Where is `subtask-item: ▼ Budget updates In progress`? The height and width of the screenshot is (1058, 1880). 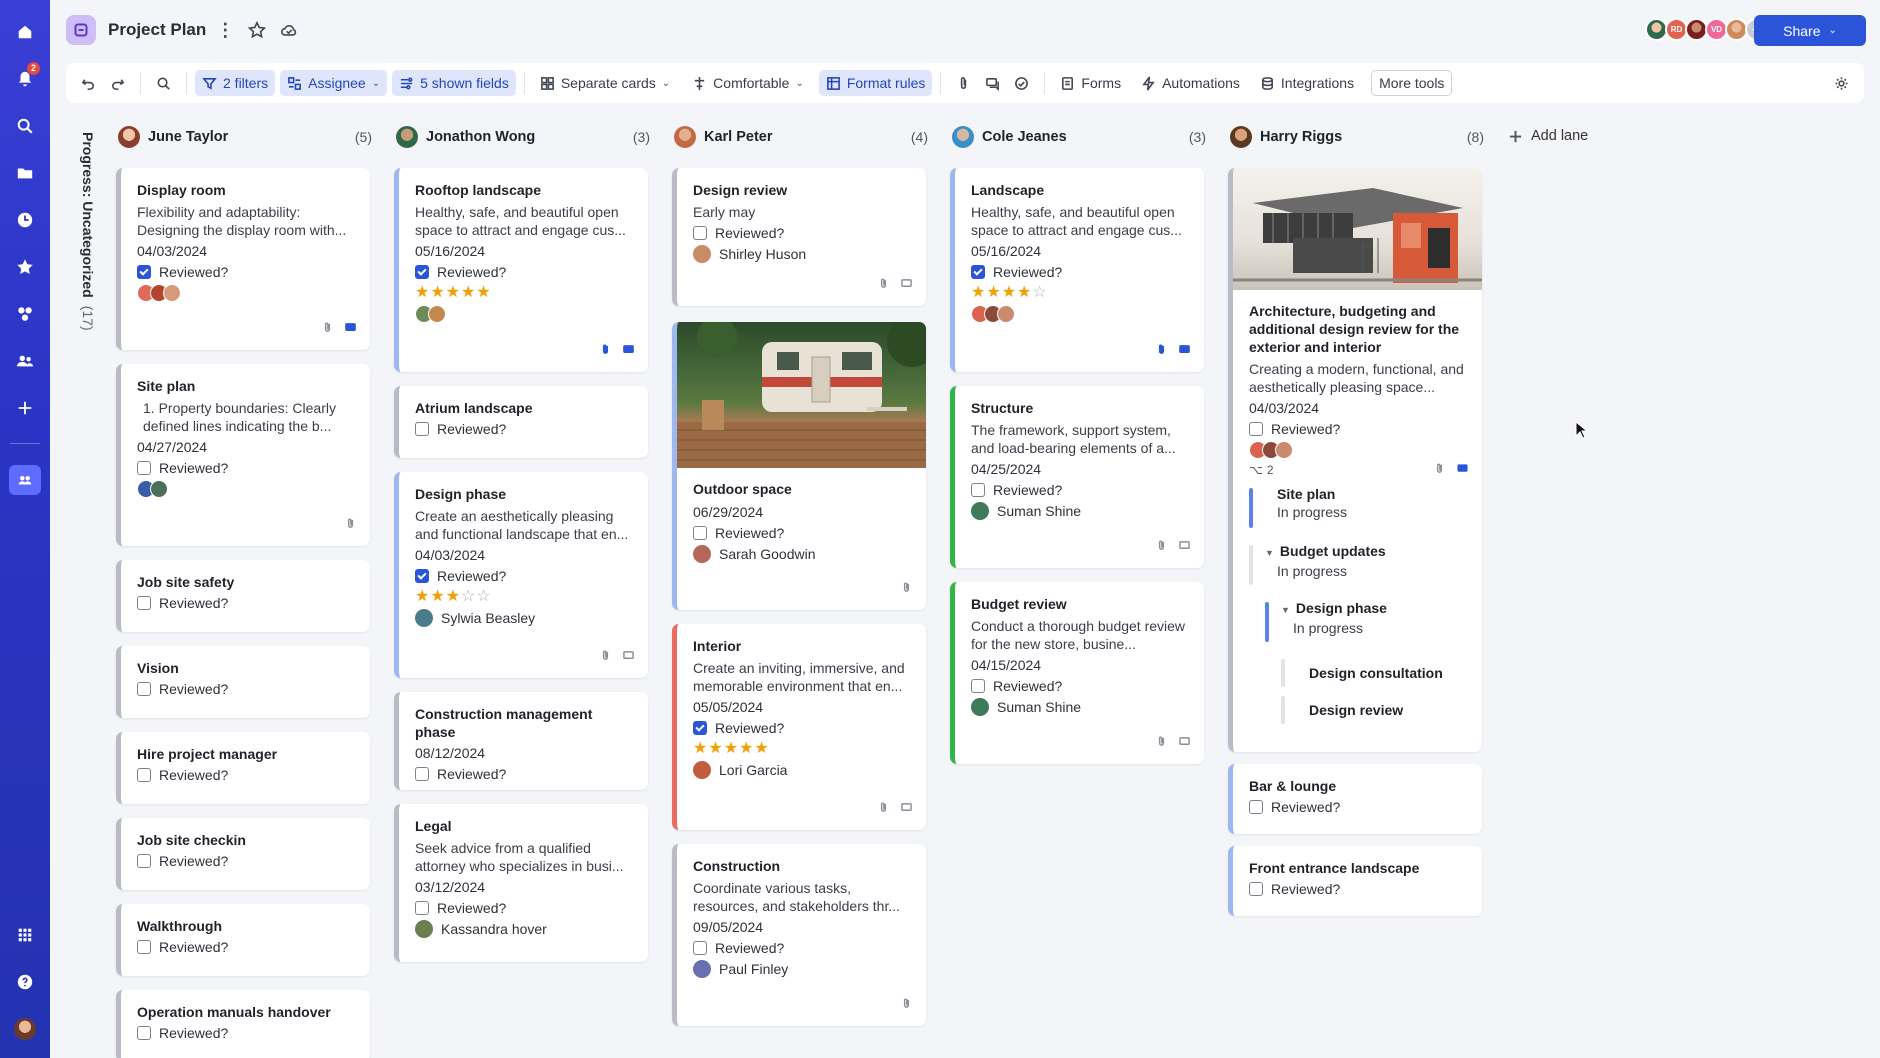
subtask-item: ▼ Budget updates In progress is located at coordinates (1358, 570).